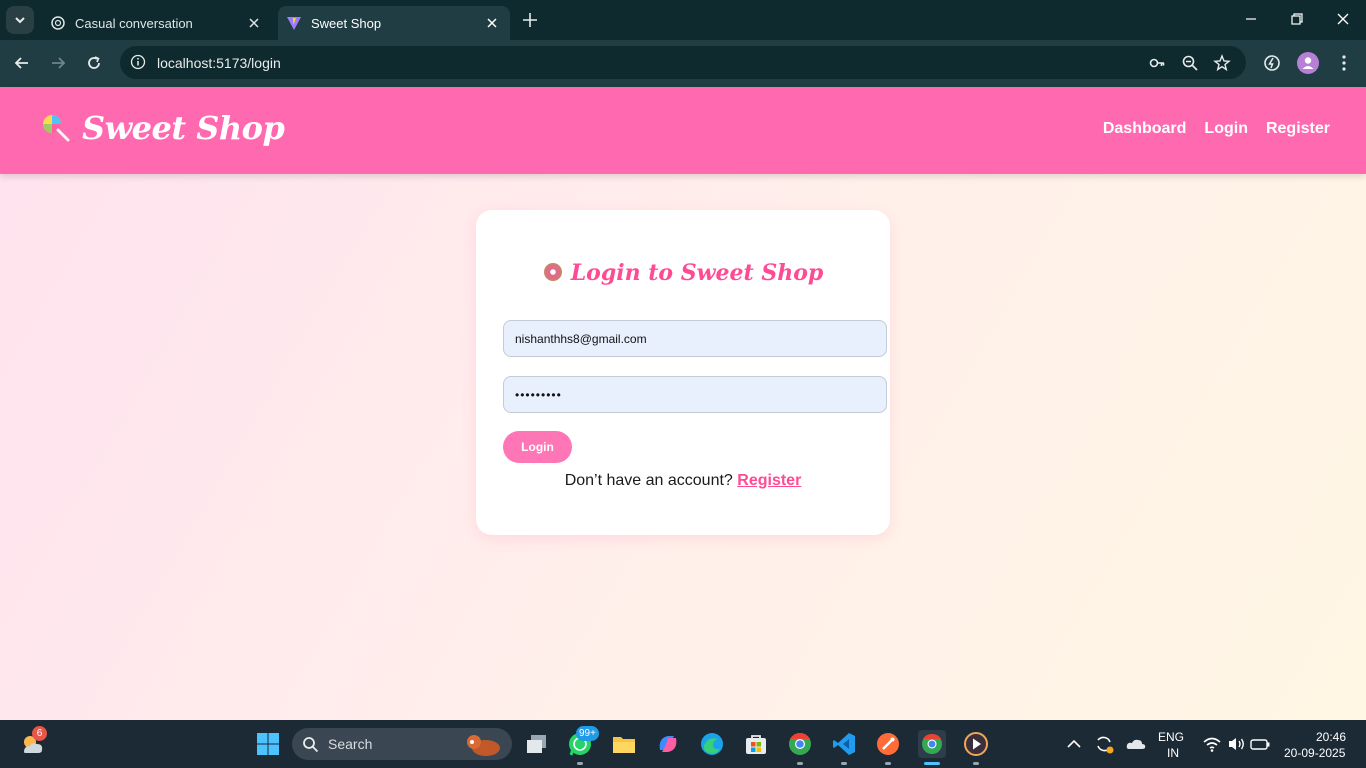 This screenshot has width=1366, height=768. I want to click on vite-icon, so click(294, 23).